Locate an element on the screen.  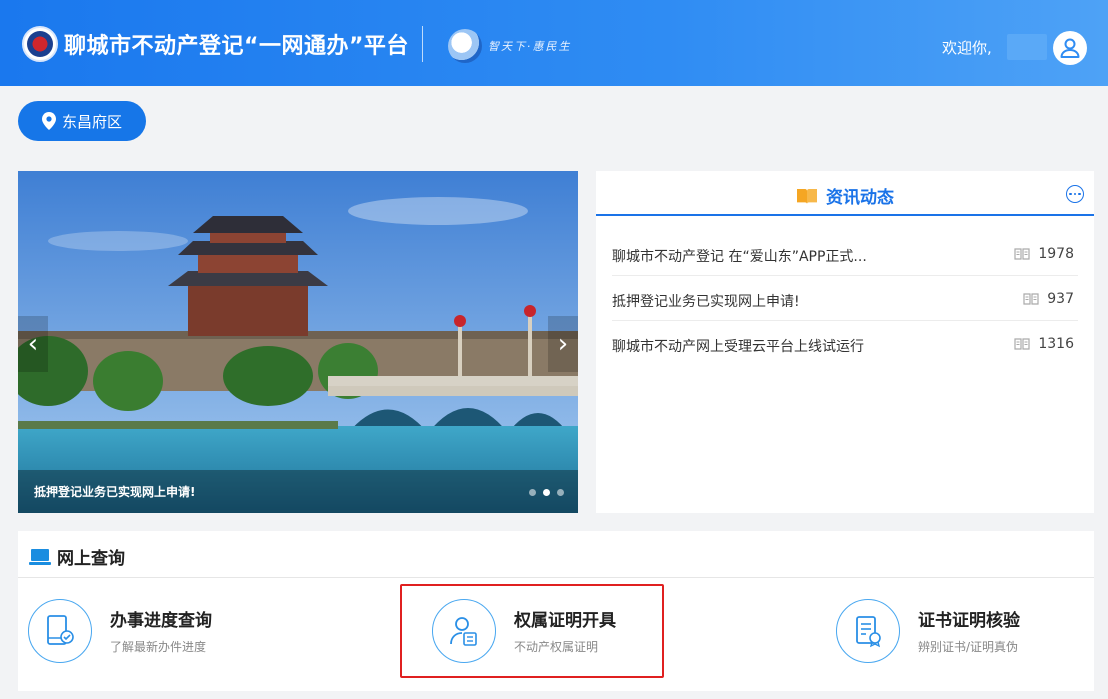
service-name: 权属证明开具 is located at coordinates (565, 621).